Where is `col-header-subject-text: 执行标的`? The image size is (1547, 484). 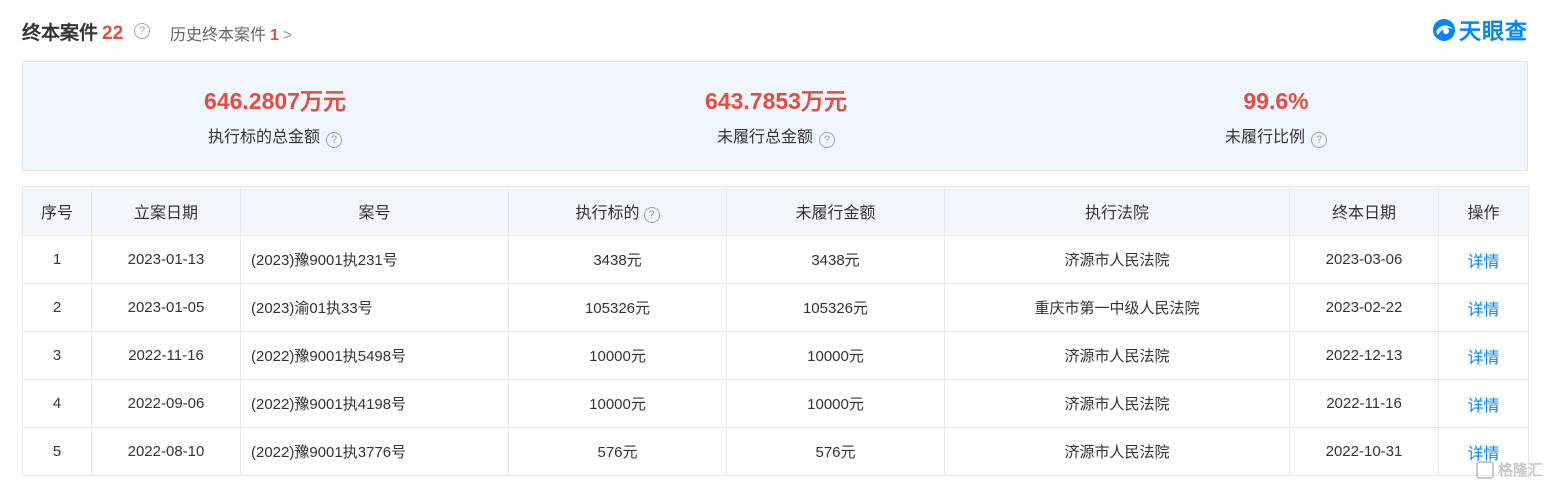 col-header-subject-text: 执行标的 is located at coordinates (607, 213).